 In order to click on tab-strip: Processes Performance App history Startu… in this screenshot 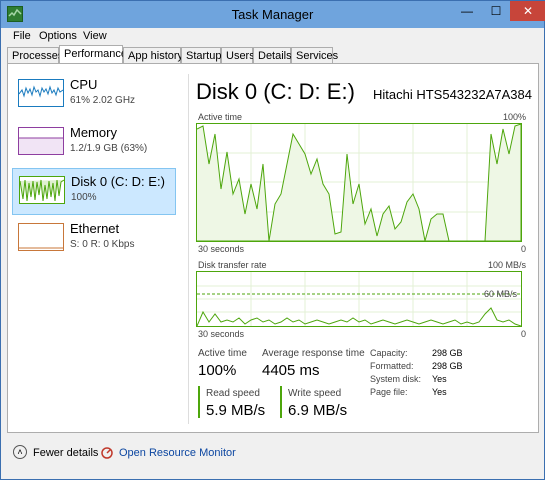, I will do `click(272, 55)`.